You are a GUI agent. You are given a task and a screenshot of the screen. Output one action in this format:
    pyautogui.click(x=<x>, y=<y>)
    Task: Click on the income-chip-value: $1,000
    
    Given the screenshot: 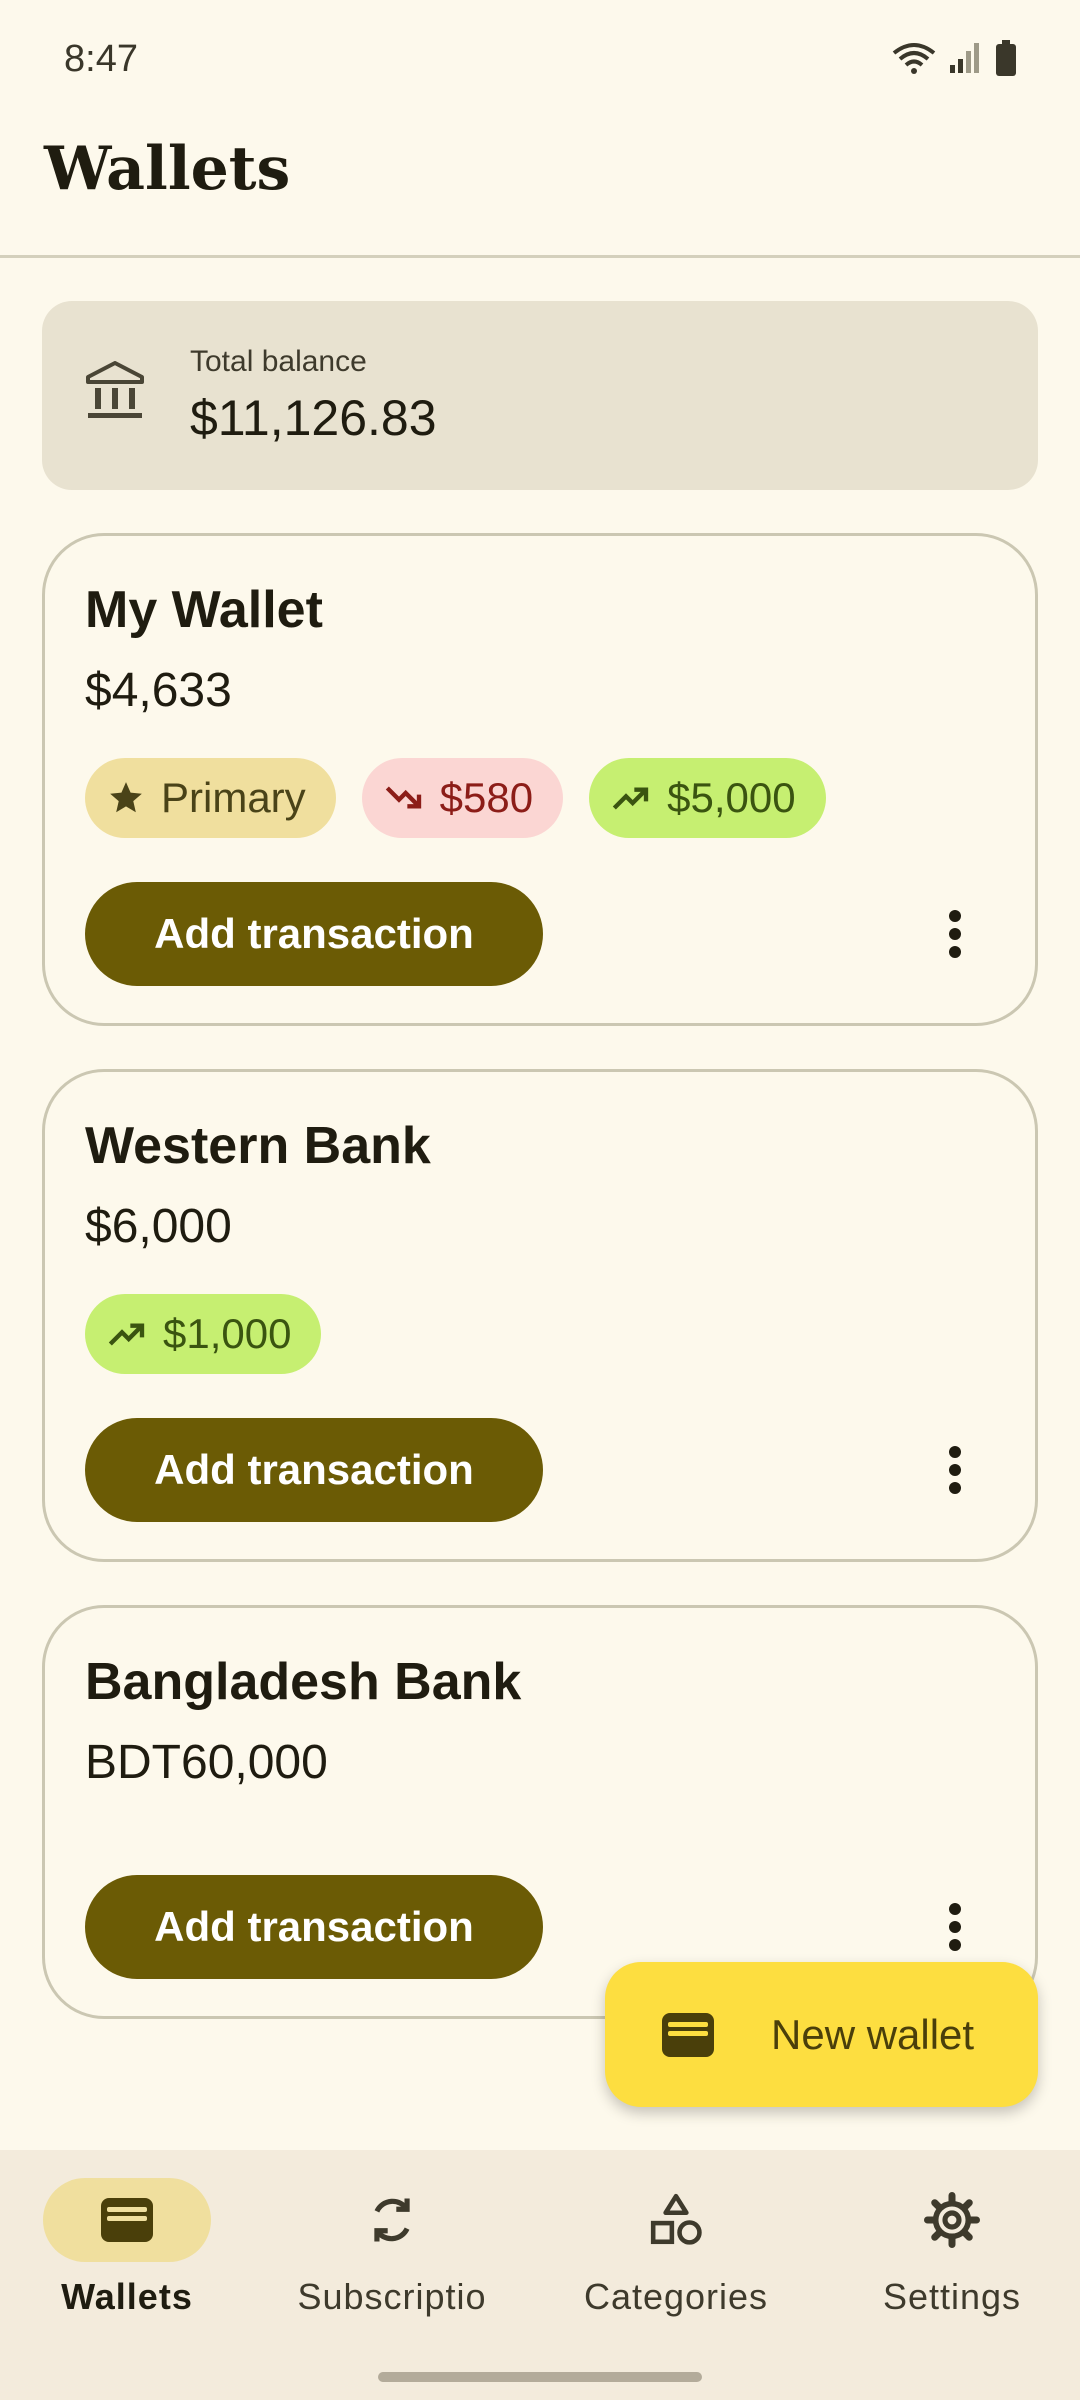 What is the action you would take?
    pyautogui.click(x=227, y=1333)
    